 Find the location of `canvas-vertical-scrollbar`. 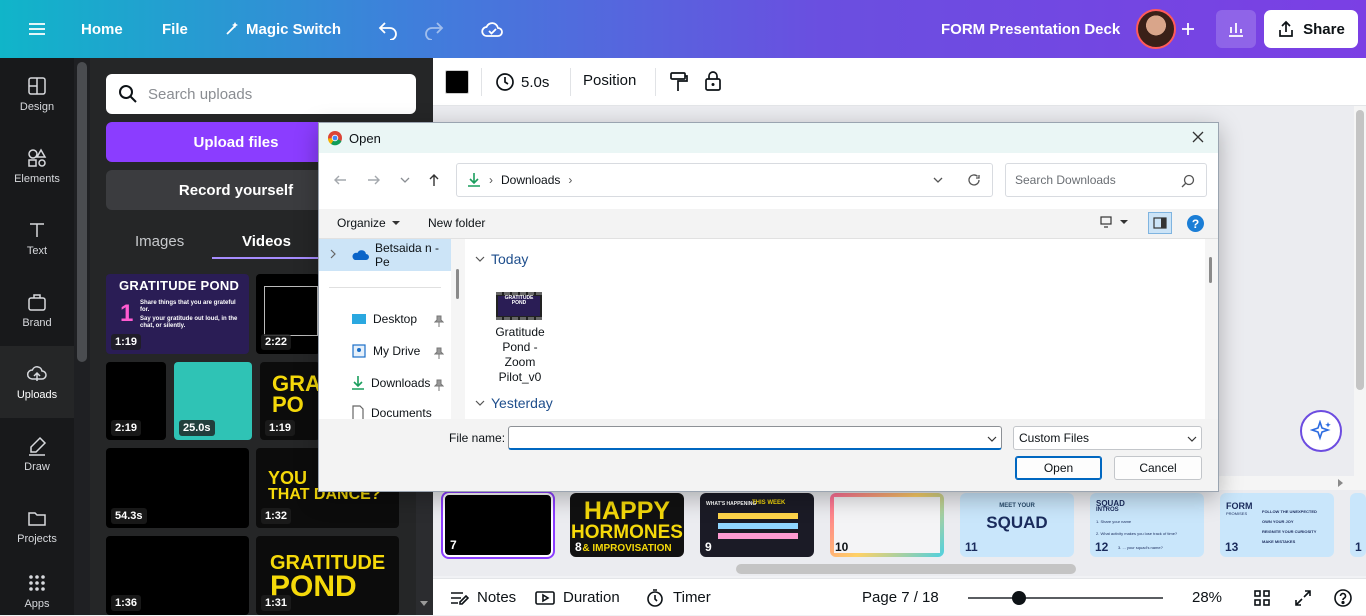

canvas-vertical-scrollbar is located at coordinates (1360, 291).